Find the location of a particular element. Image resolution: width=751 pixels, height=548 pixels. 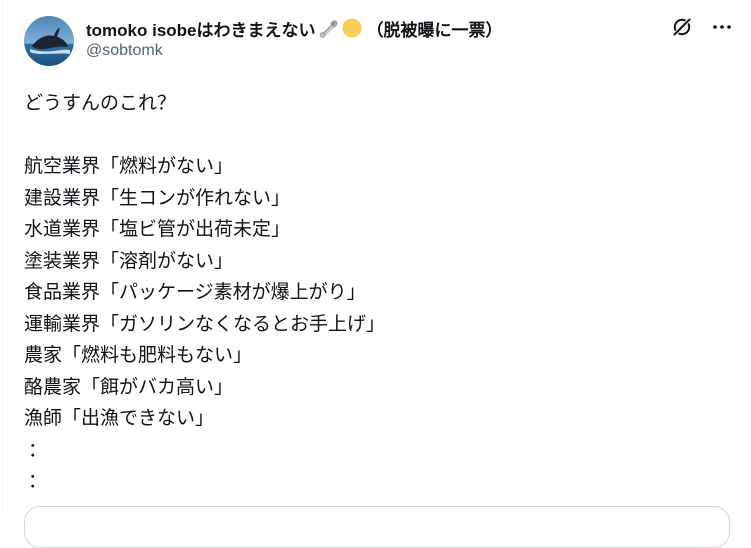

safety-pin-emoji is located at coordinates (329, 28).